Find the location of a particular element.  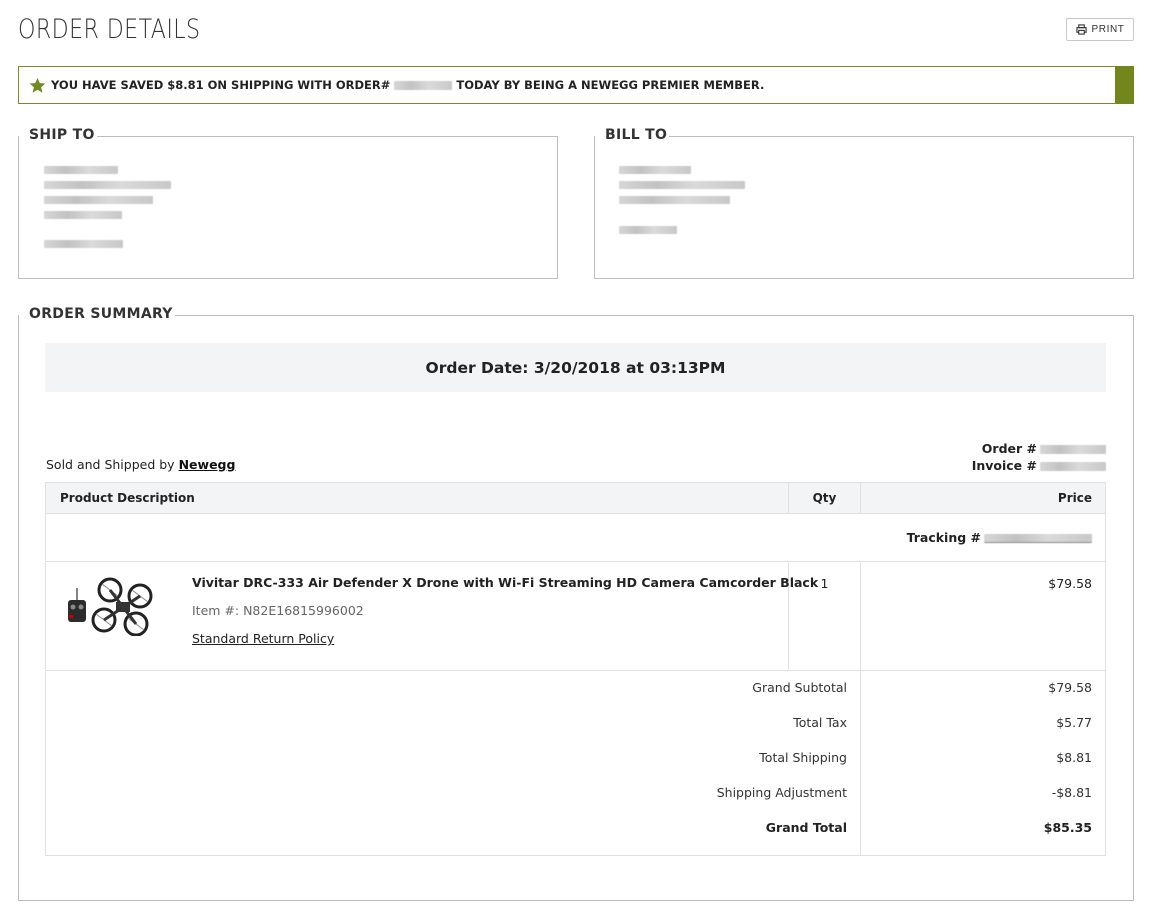

shipping-adjustment-label: Shipping Adjustment is located at coordinates (781, 792).